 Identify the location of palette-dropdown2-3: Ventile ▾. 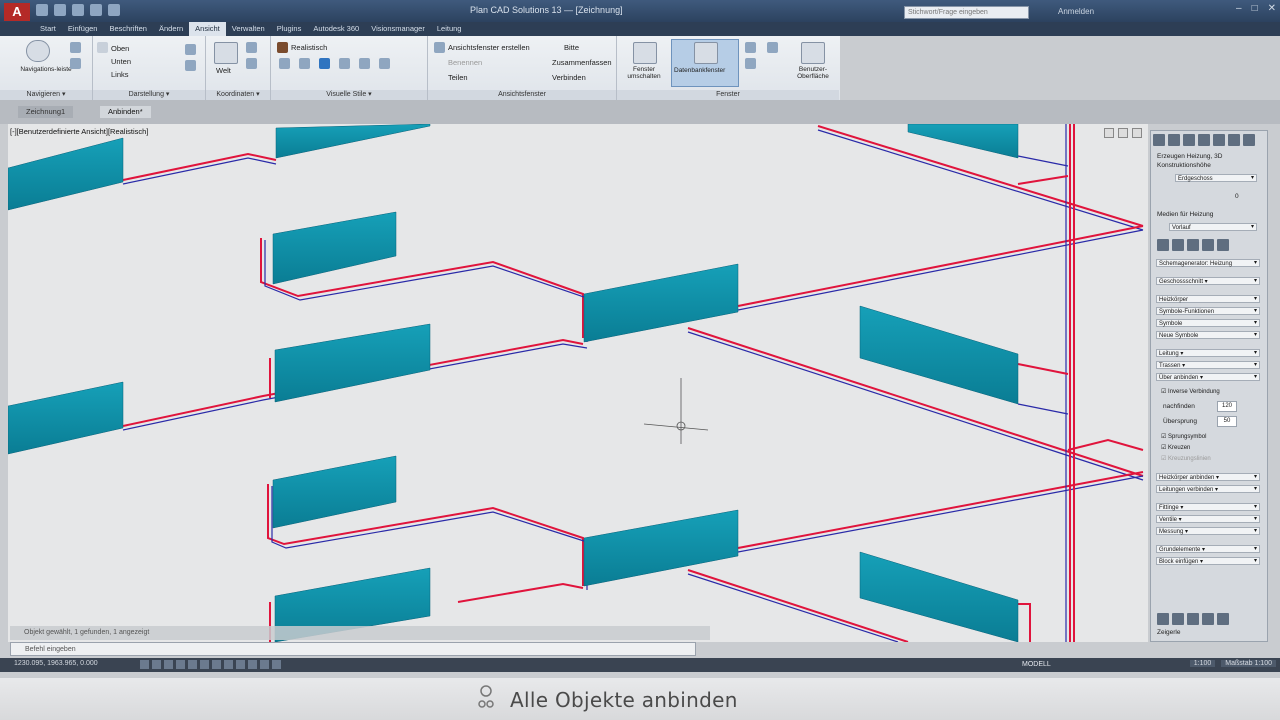
(1208, 519).